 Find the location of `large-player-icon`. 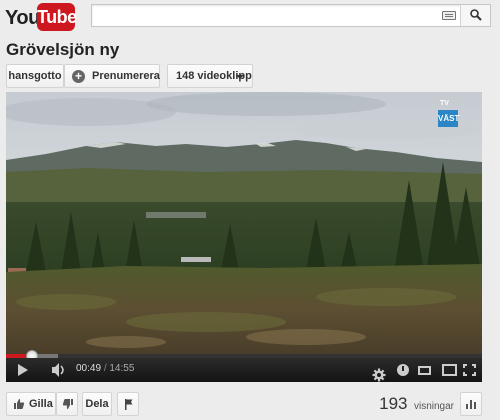

large-player-icon is located at coordinates (449, 370).